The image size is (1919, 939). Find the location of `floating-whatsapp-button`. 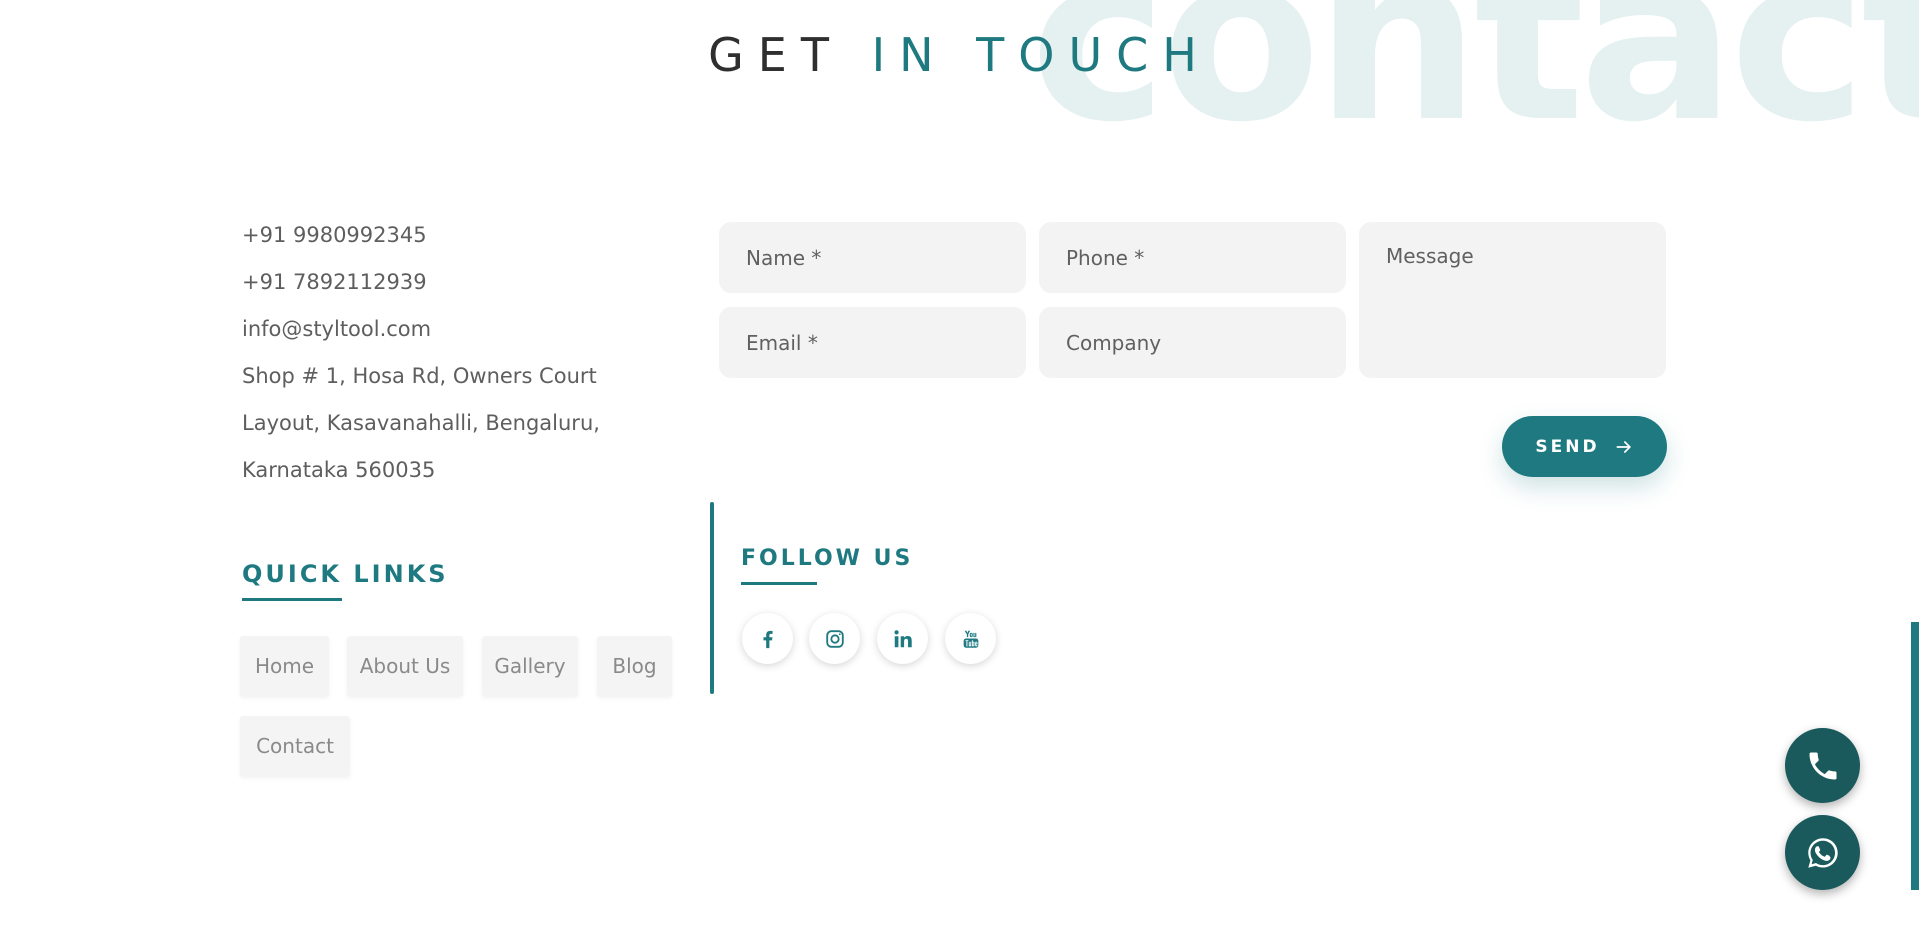

floating-whatsapp-button is located at coordinates (1822, 852).